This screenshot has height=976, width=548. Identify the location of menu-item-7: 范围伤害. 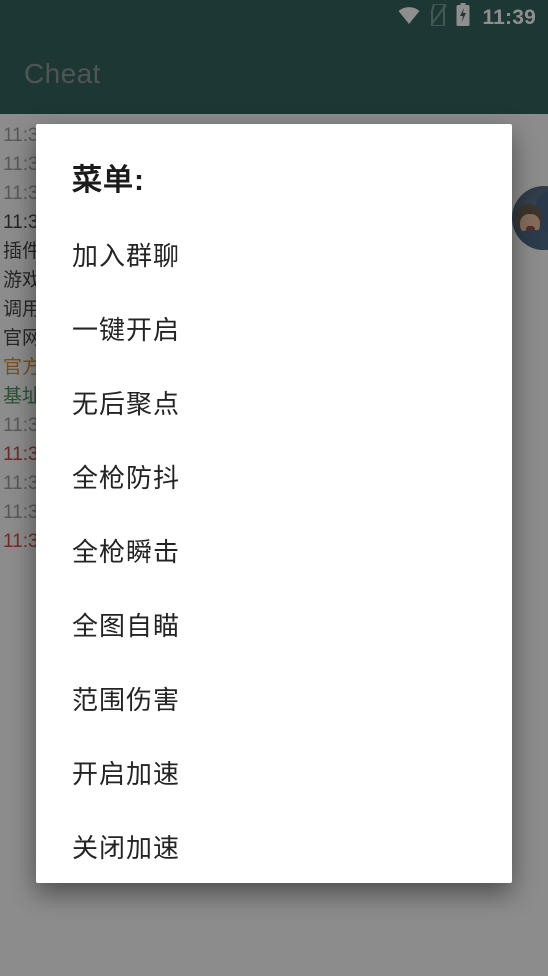
(274, 700).